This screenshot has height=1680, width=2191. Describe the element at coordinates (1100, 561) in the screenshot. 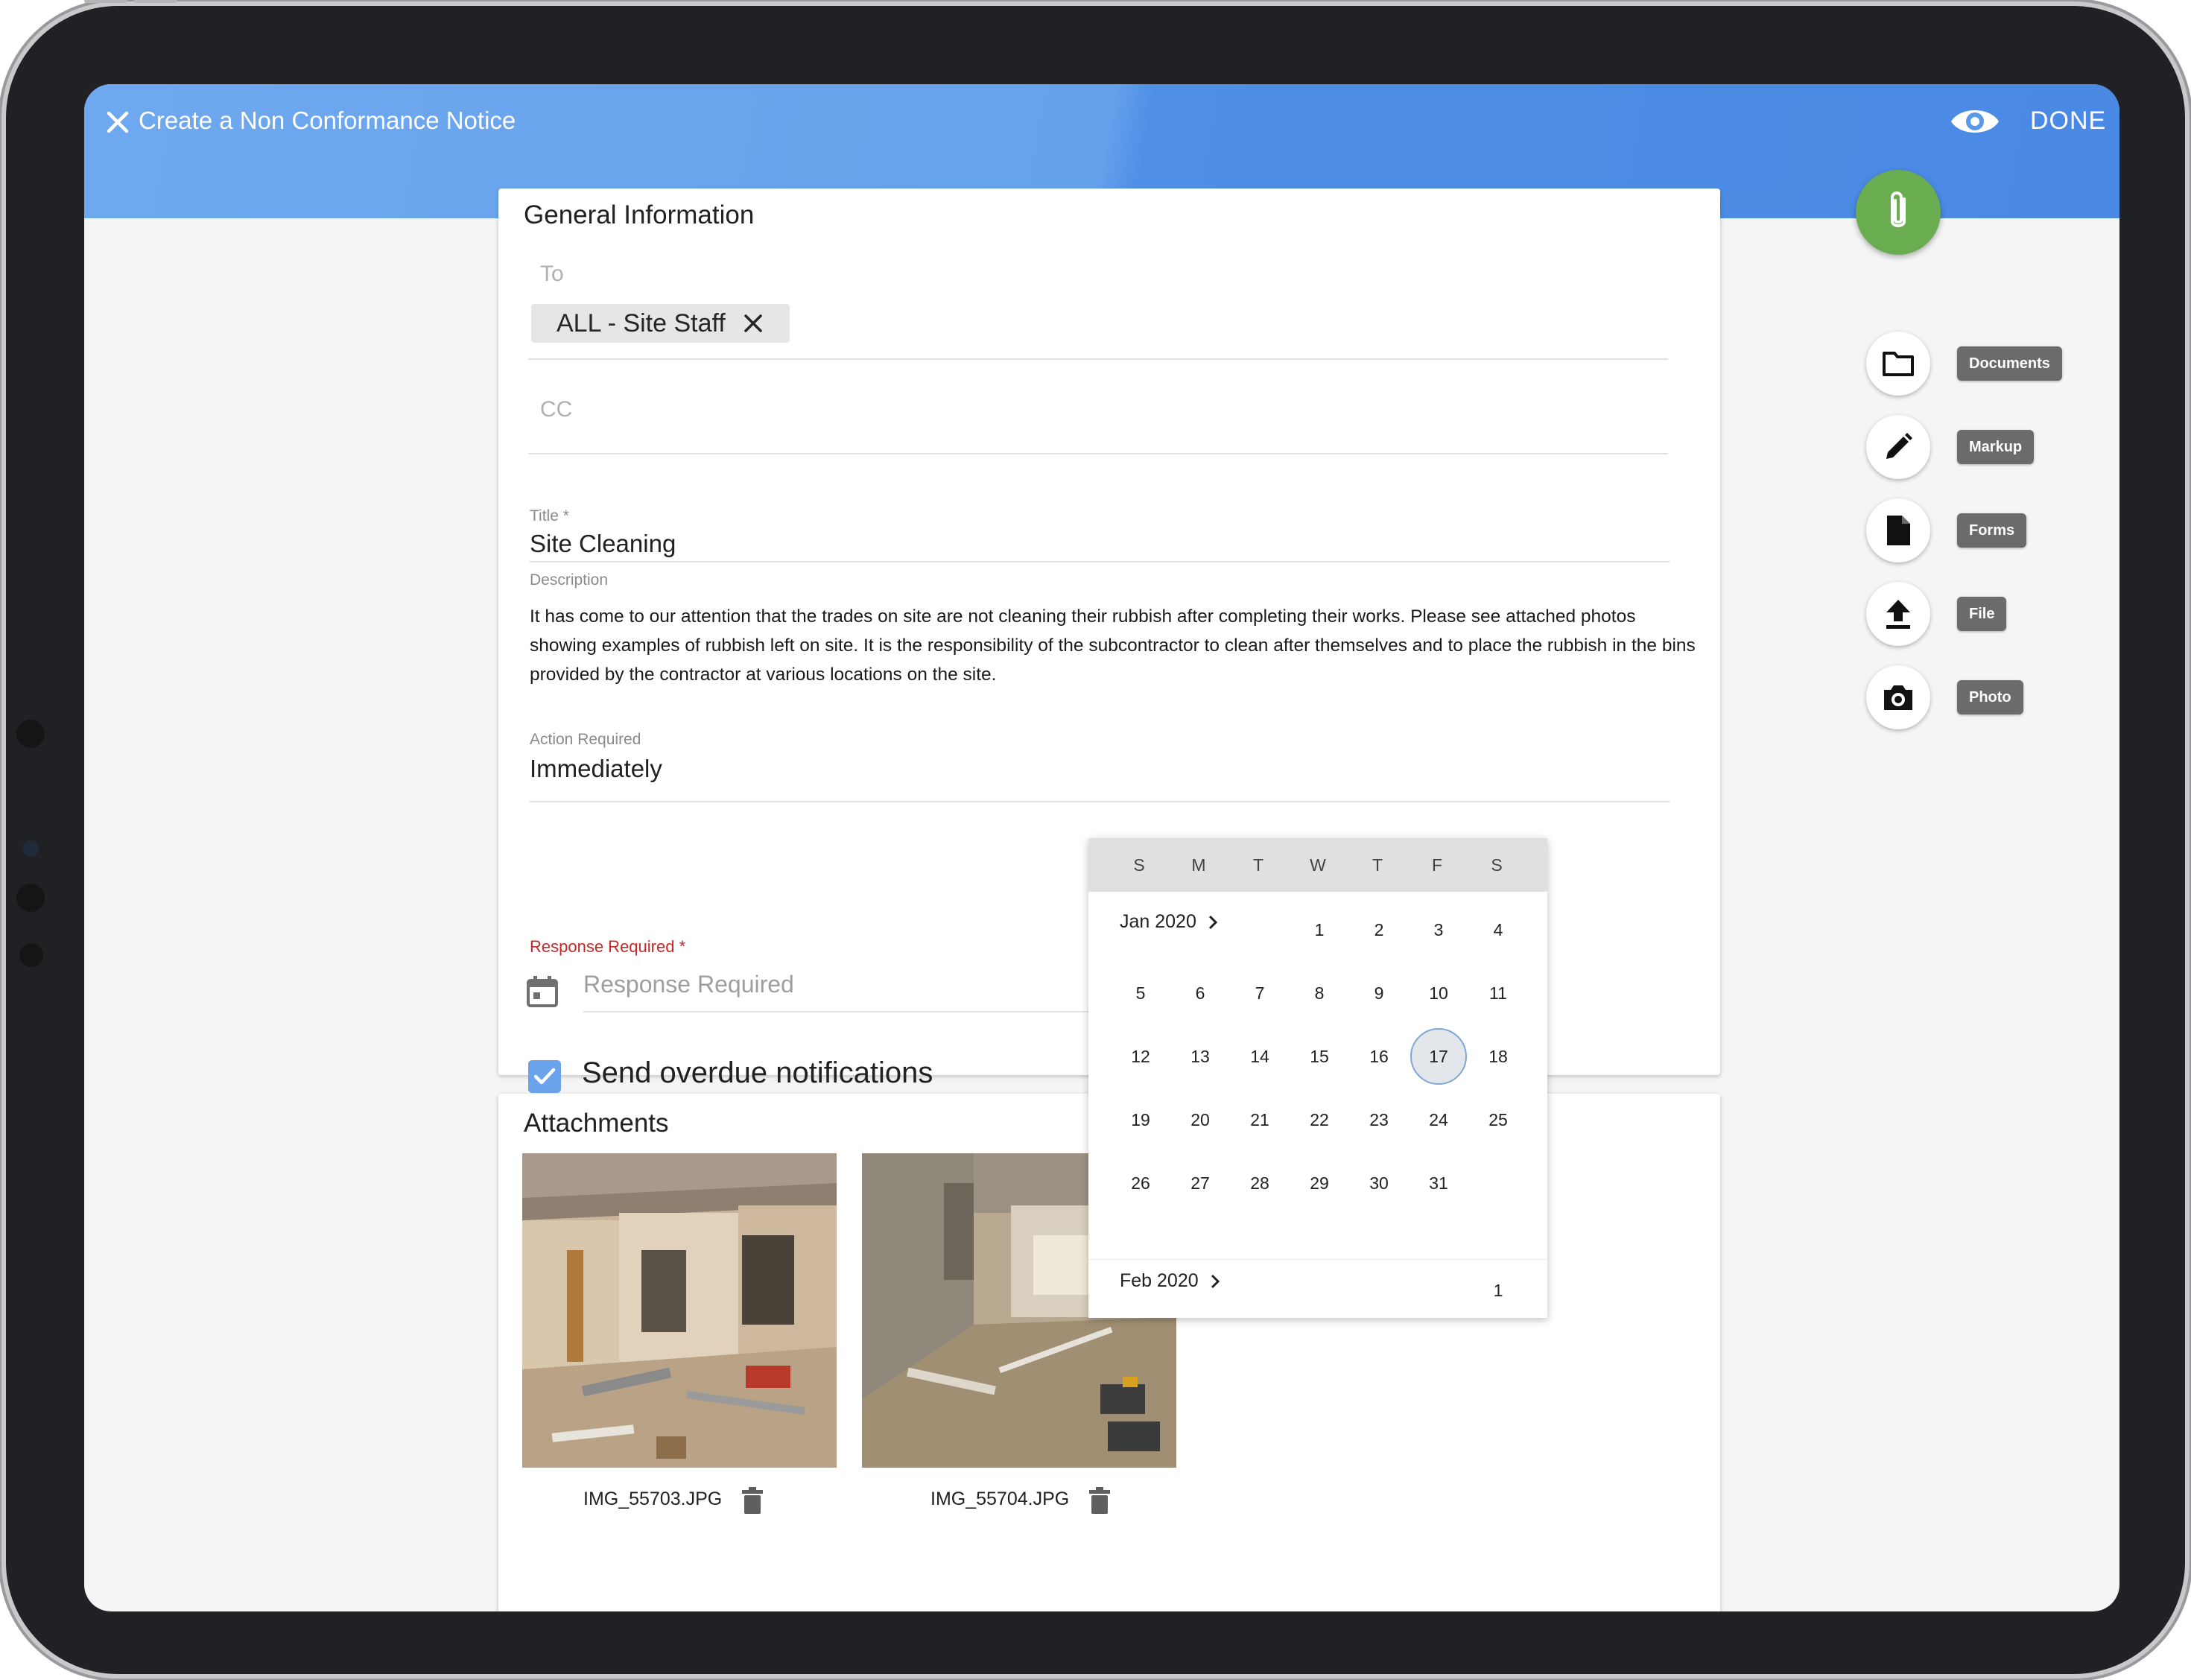

I see `title-underline` at that location.